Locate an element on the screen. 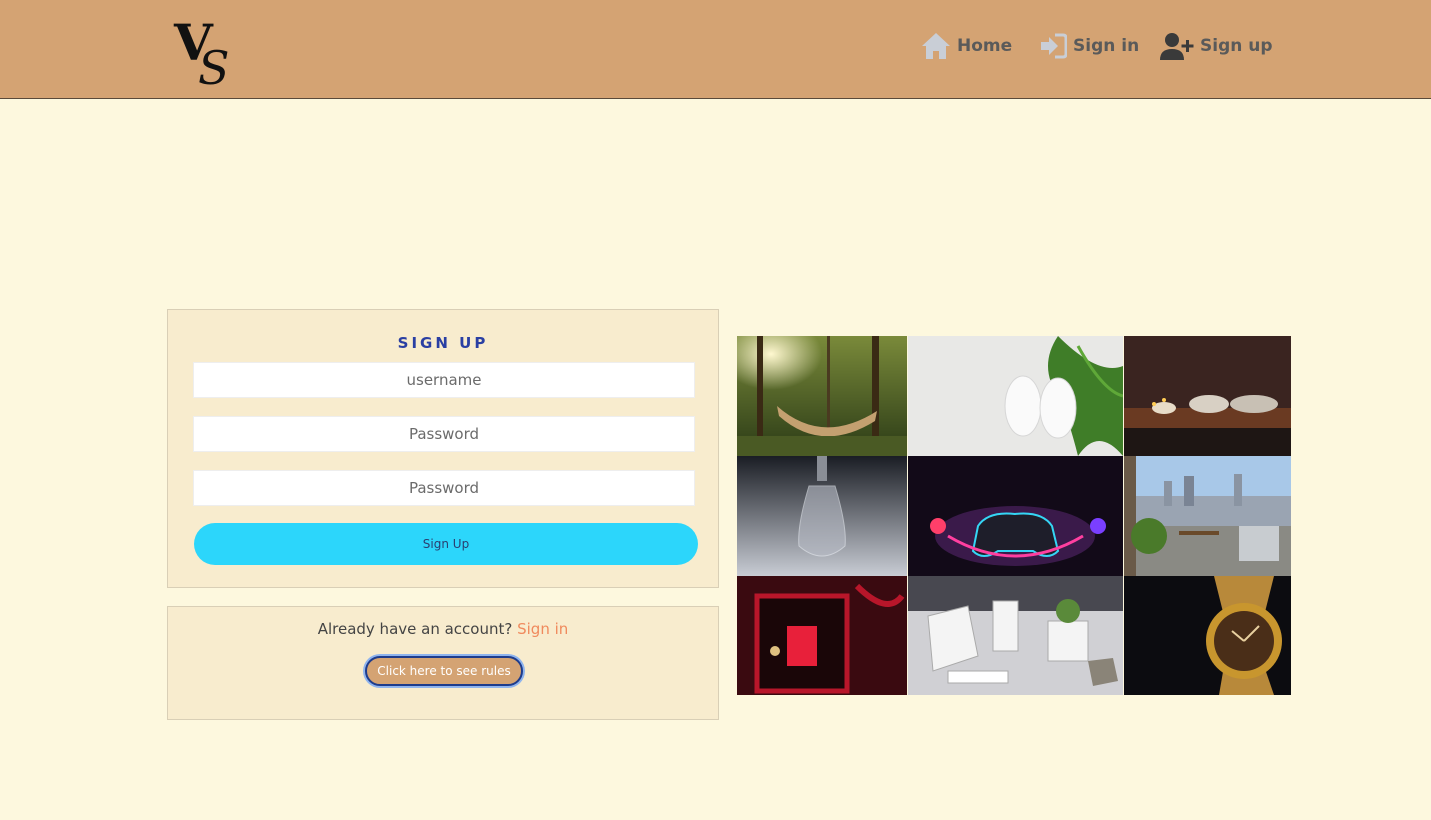 This screenshot has height=820, width=1431. signin-link: Sign in is located at coordinates (542, 629).